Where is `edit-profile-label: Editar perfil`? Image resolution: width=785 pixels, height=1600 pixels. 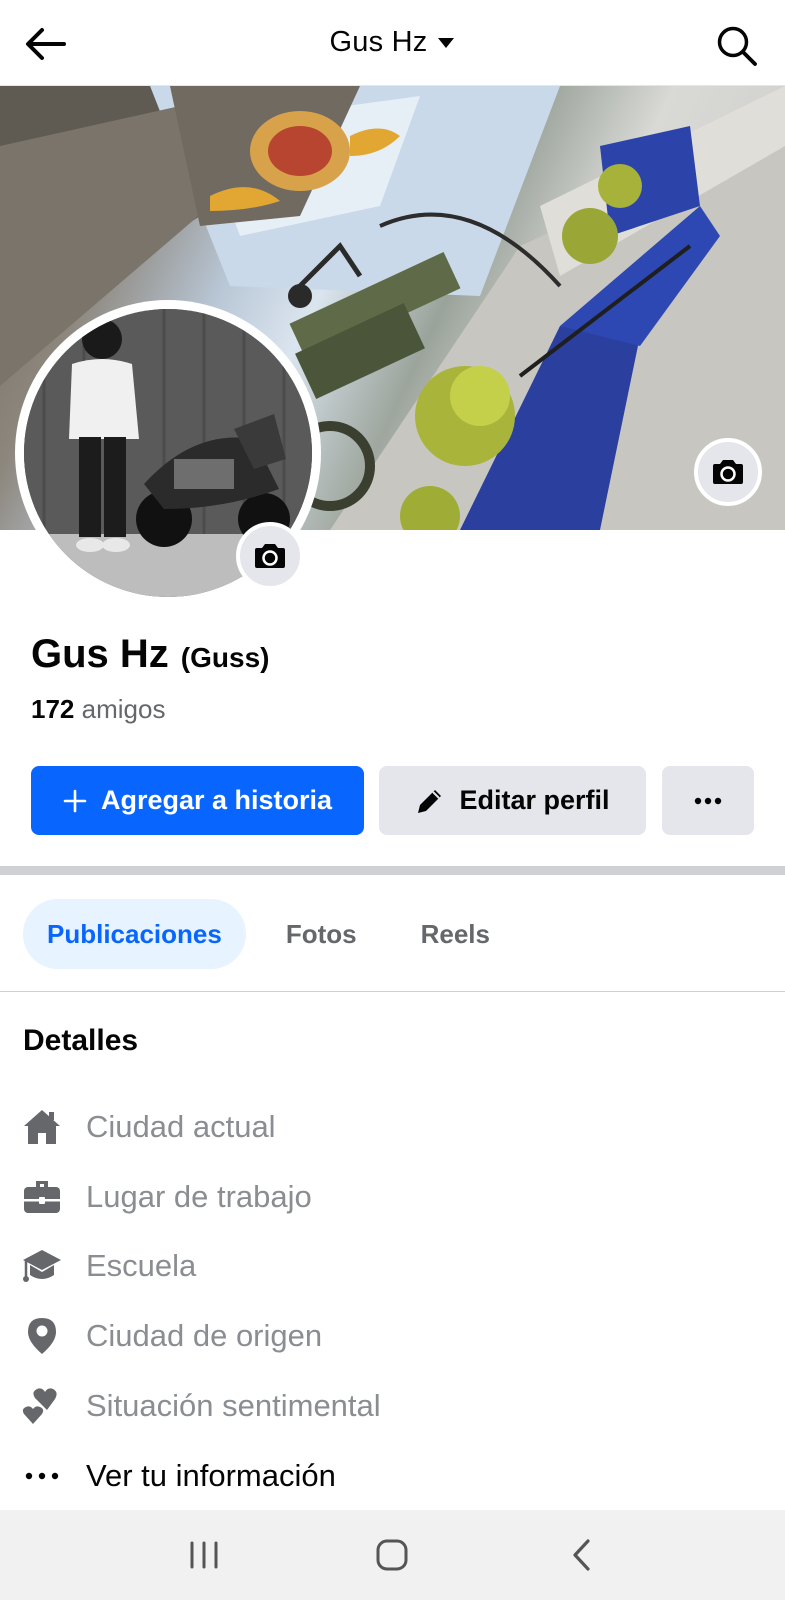
edit-profile-label: Editar perfil is located at coordinates (534, 800).